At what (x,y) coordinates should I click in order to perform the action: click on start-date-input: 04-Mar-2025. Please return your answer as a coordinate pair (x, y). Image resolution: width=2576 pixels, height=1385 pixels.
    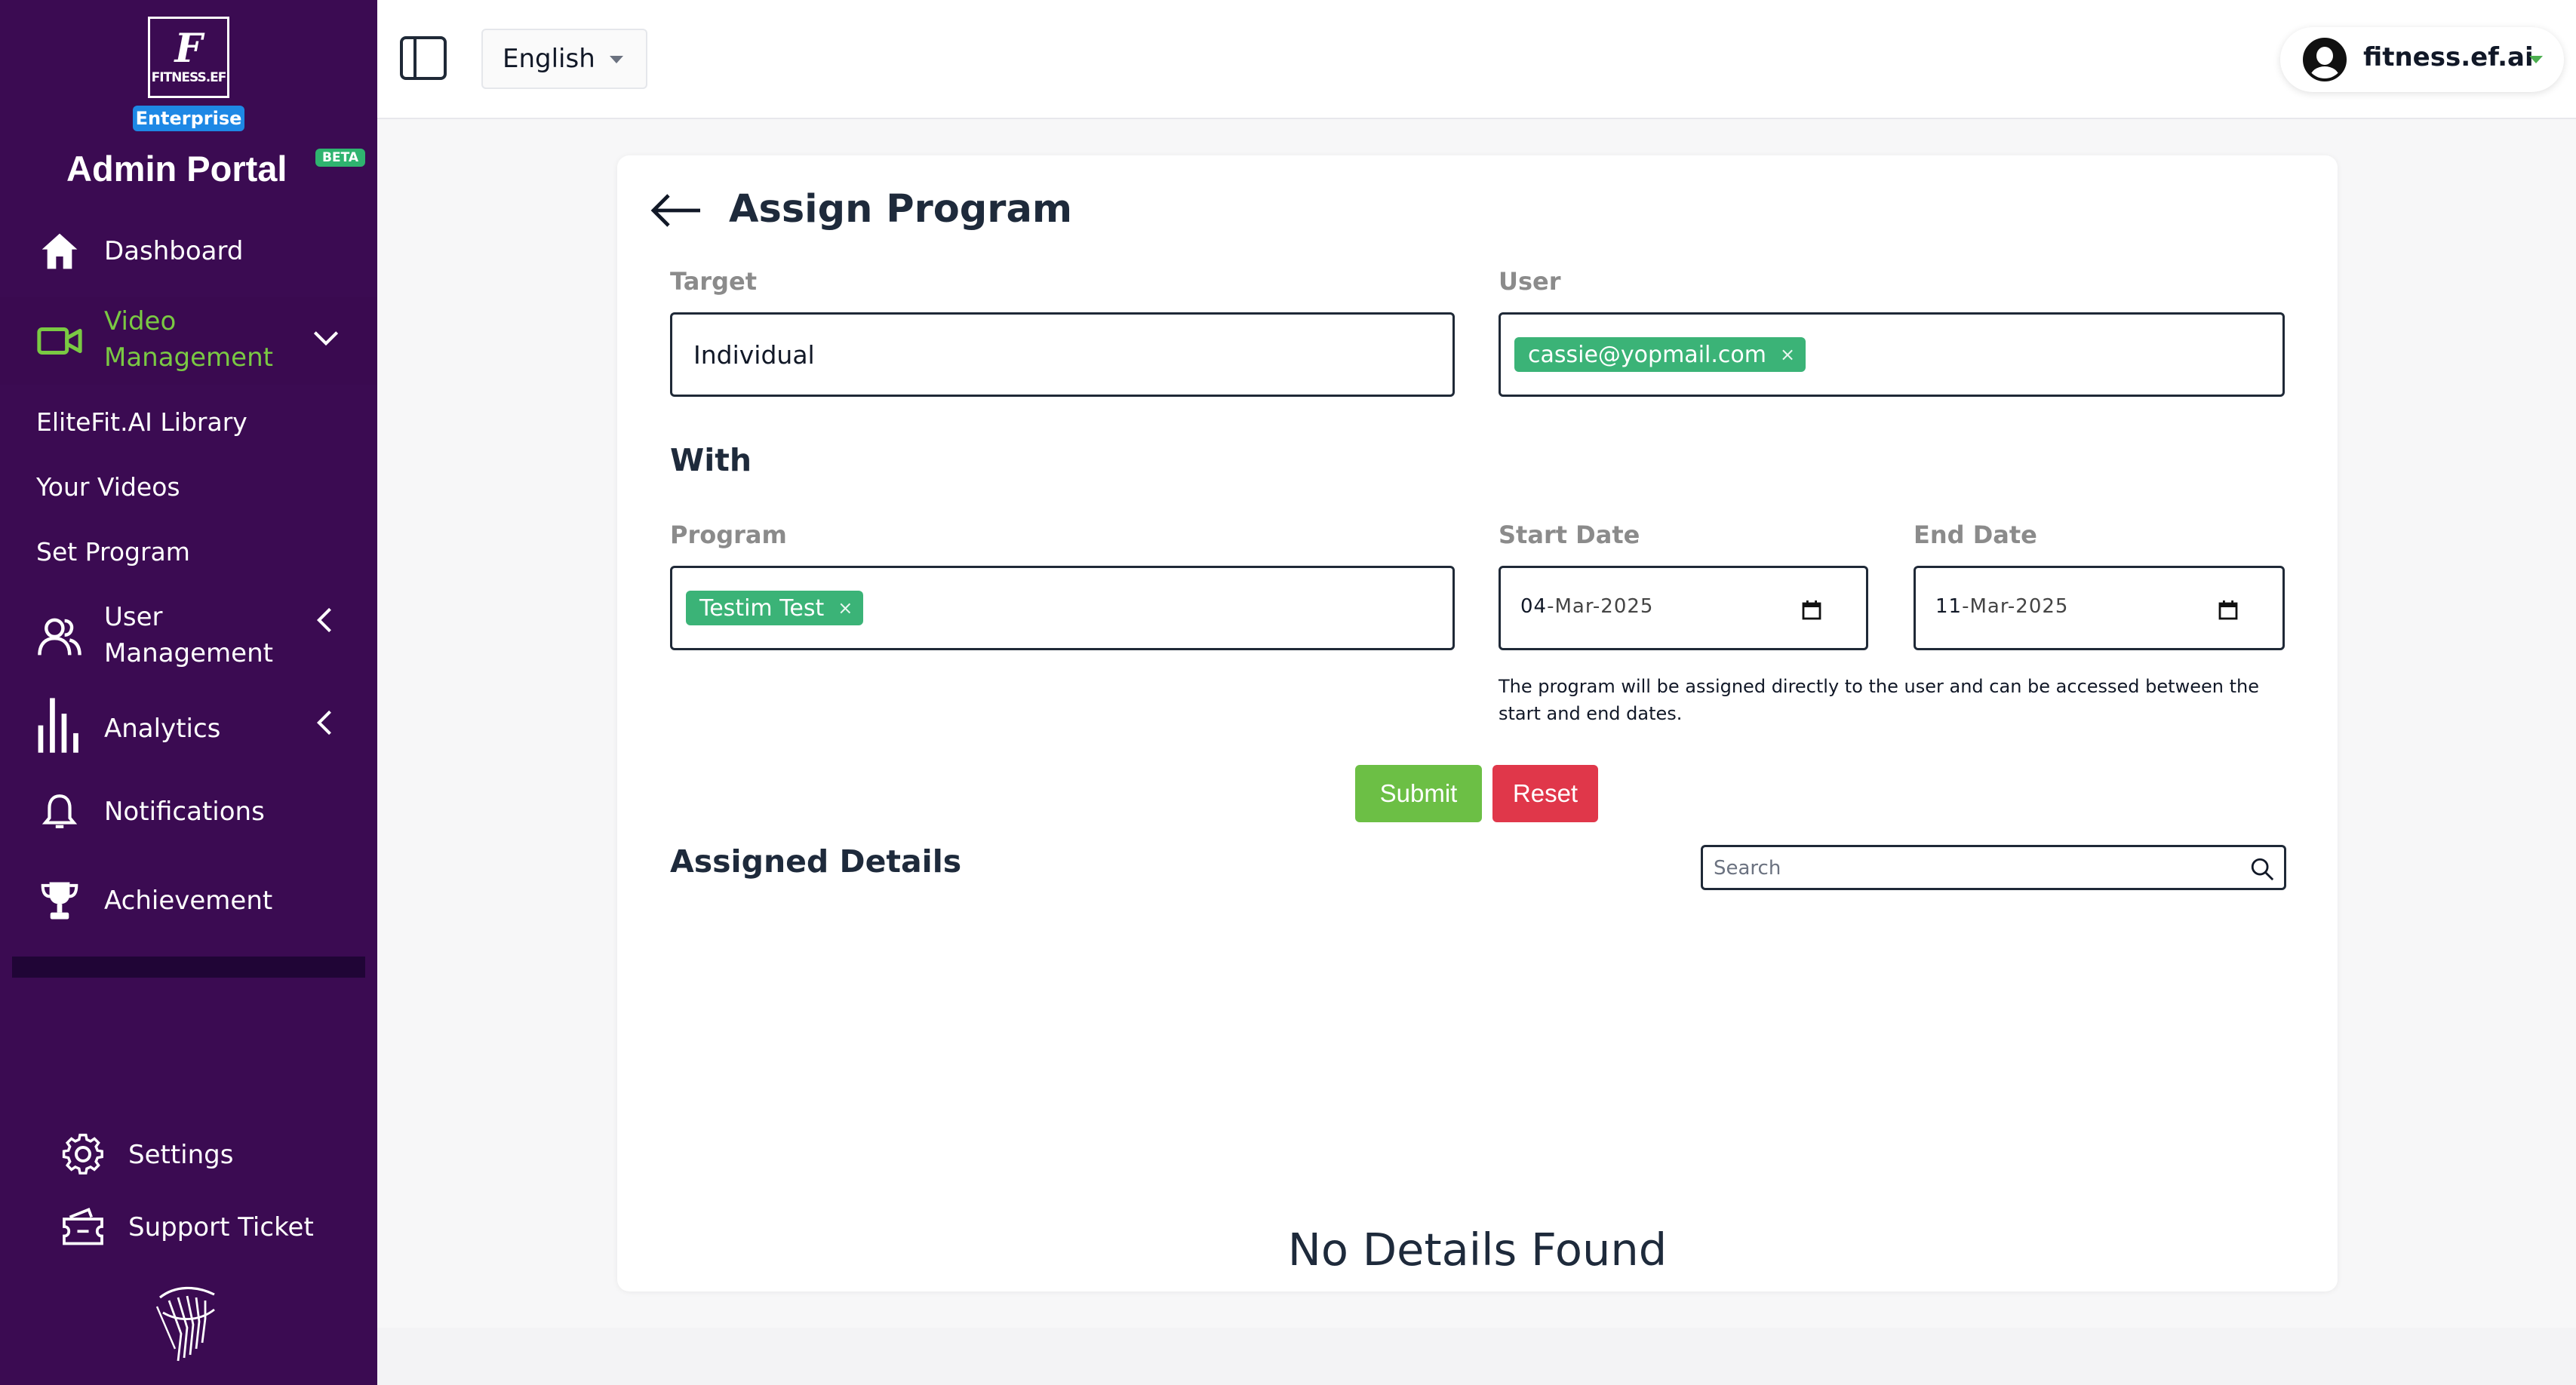
    Looking at the image, I should click on (1683, 608).